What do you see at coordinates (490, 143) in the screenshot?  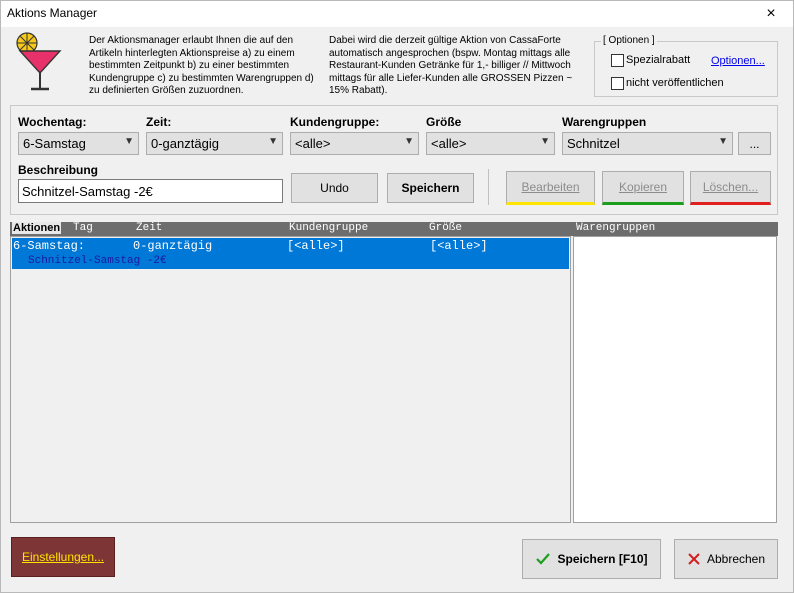 I see `groesse-select: <alle> ▼` at bounding box center [490, 143].